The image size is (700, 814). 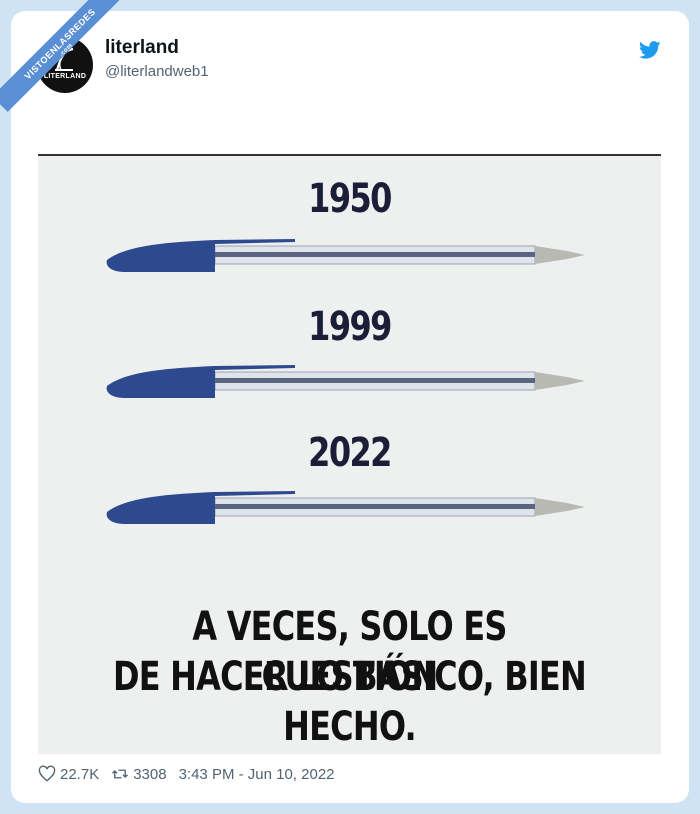 I want to click on like-count: 22.7K, so click(x=80, y=774).